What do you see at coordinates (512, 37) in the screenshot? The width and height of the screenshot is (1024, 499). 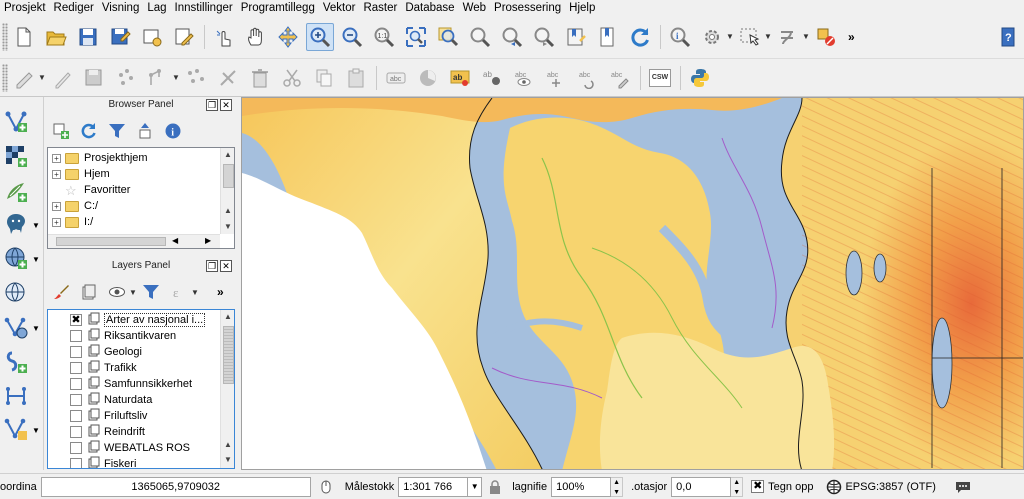 I see `zoom-last-button` at bounding box center [512, 37].